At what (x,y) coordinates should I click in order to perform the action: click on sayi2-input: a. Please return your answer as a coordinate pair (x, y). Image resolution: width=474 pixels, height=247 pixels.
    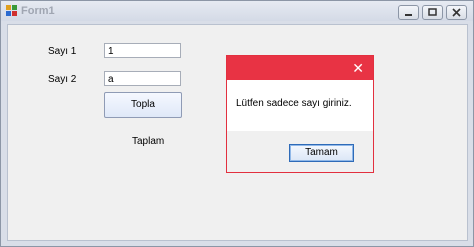
    Looking at the image, I should click on (142, 78).